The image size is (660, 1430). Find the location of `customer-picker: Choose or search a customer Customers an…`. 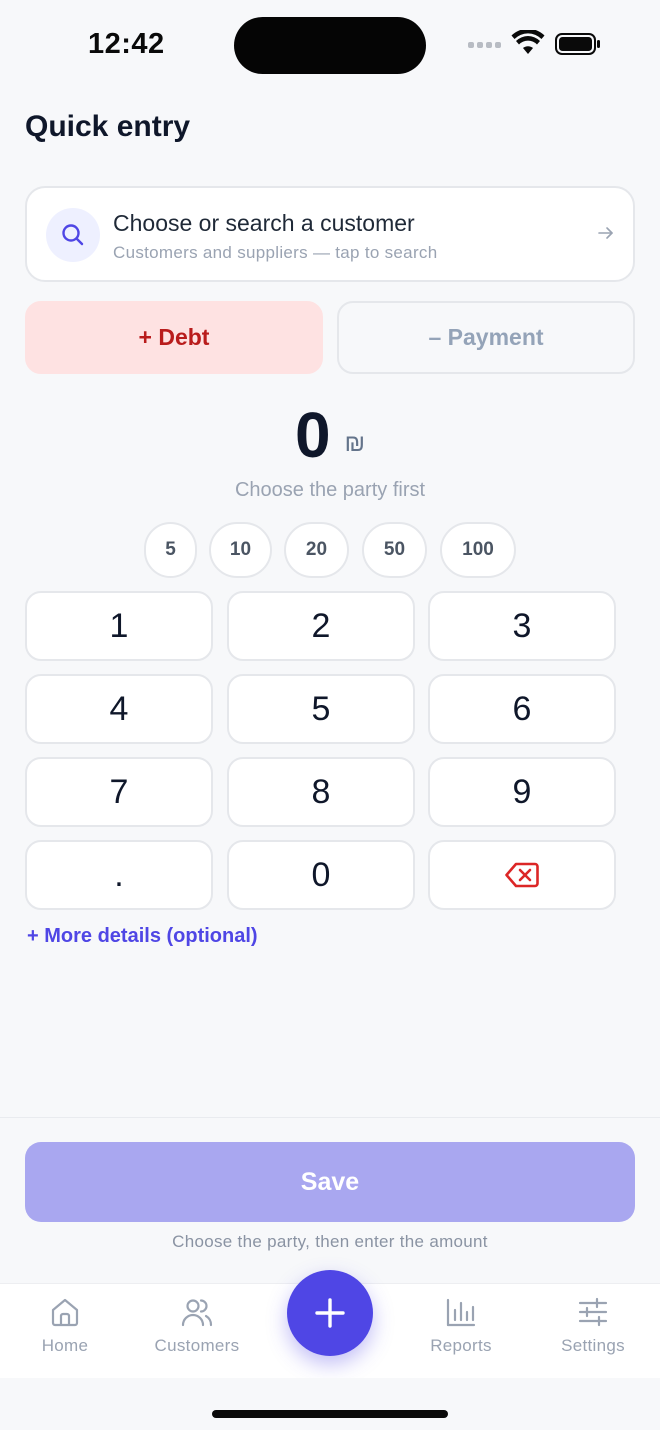

customer-picker: Choose or search a customer Customers an… is located at coordinates (330, 234).